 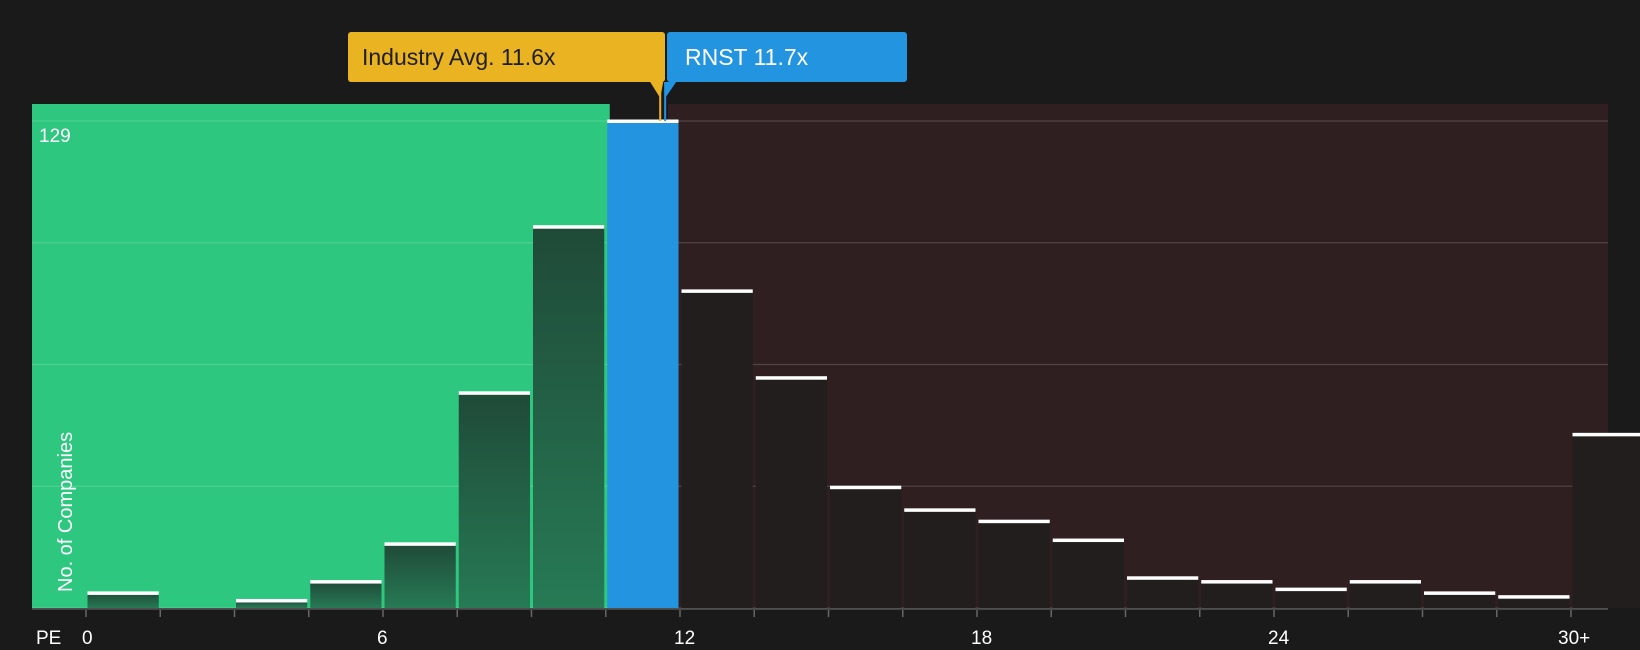 I want to click on y-max-label: 129, so click(x=55, y=136).